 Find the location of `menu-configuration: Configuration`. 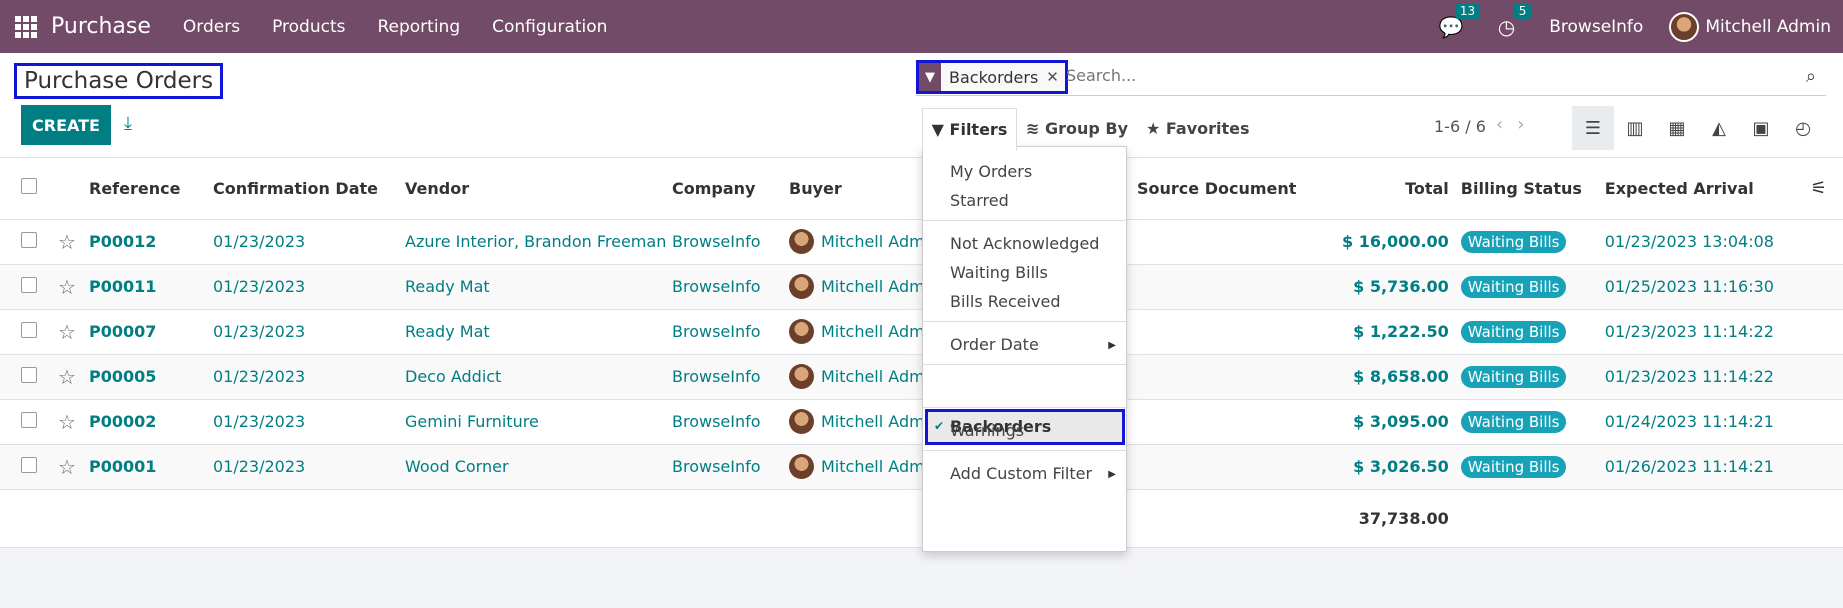

menu-configuration: Configuration is located at coordinates (549, 27).